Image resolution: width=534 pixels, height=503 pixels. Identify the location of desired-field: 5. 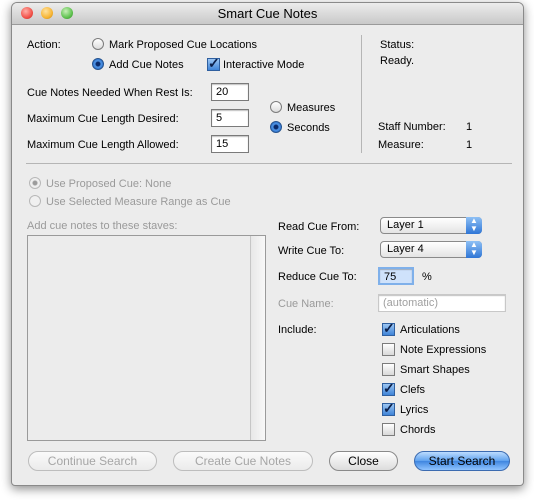
(230, 118).